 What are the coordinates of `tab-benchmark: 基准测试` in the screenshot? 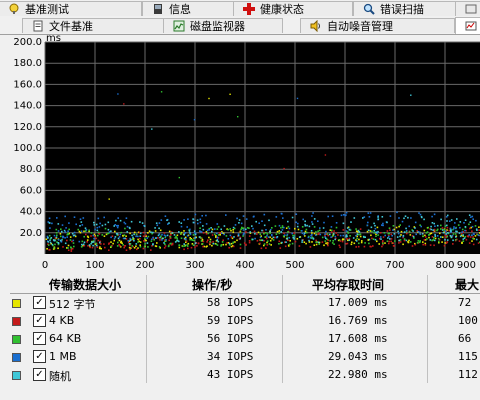 It's located at (71, 8).